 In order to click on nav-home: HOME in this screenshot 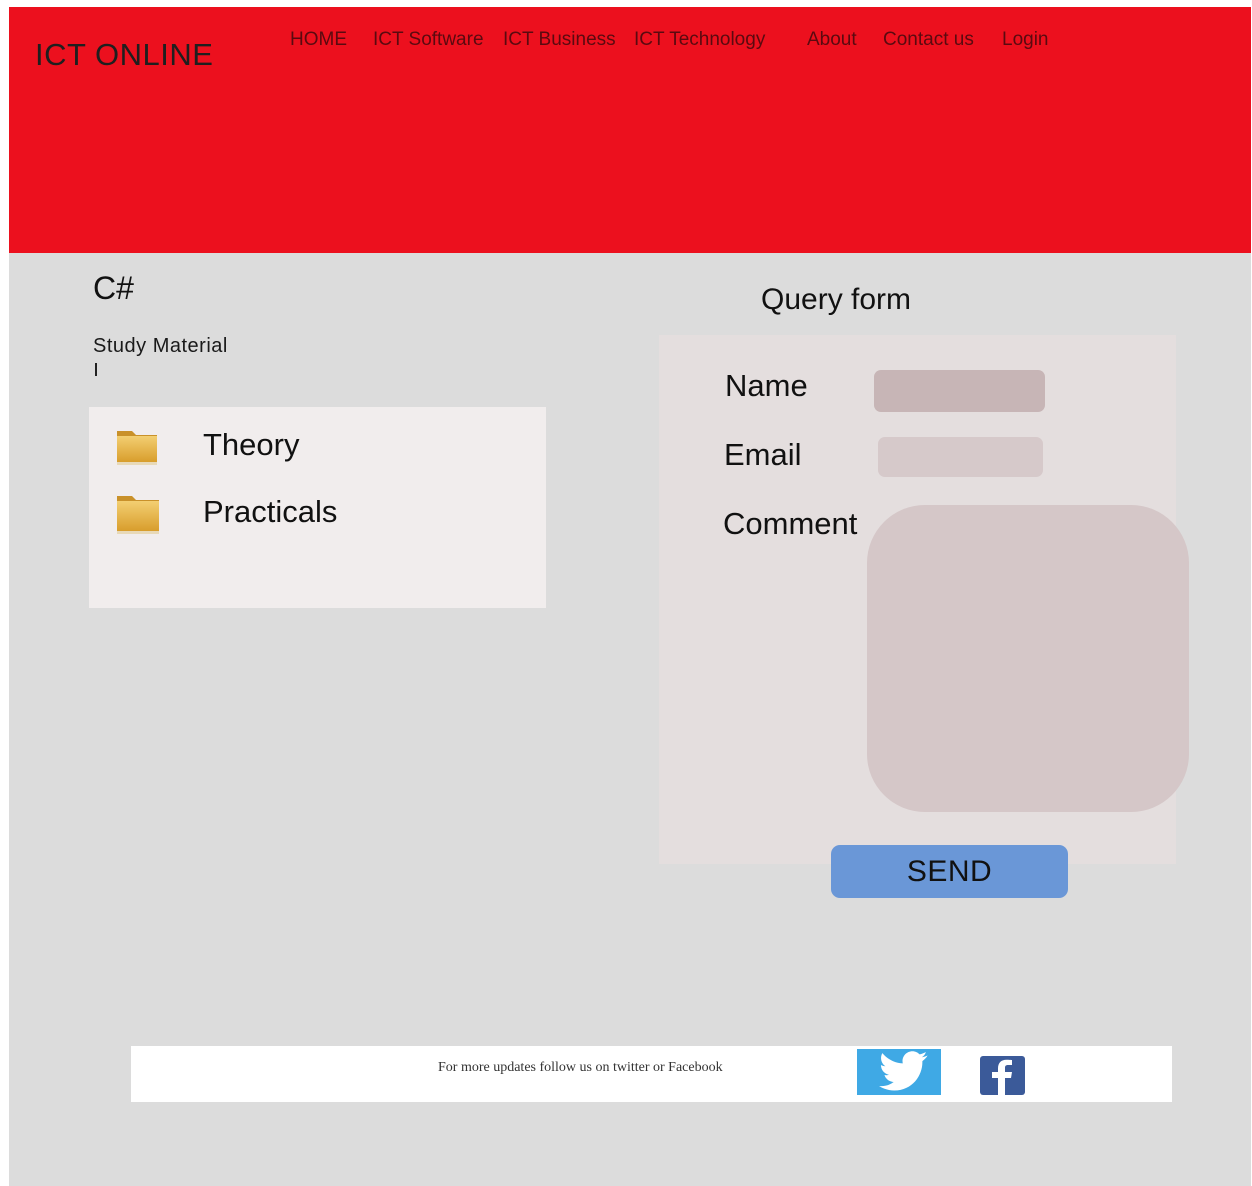, I will do `click(318, 40)`.